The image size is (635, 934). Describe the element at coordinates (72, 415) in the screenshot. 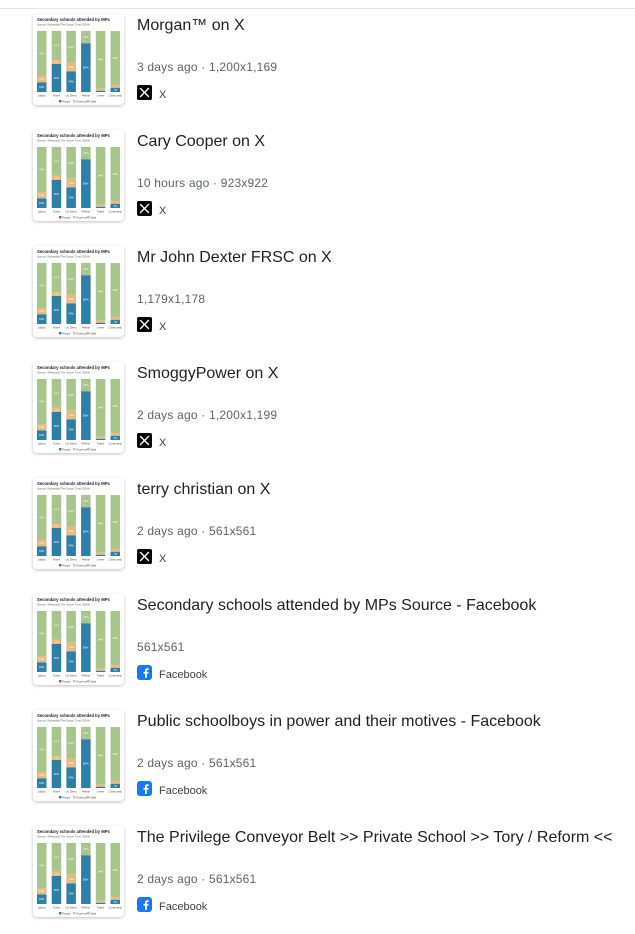

I see `bar-value-label: 14%` at that location.